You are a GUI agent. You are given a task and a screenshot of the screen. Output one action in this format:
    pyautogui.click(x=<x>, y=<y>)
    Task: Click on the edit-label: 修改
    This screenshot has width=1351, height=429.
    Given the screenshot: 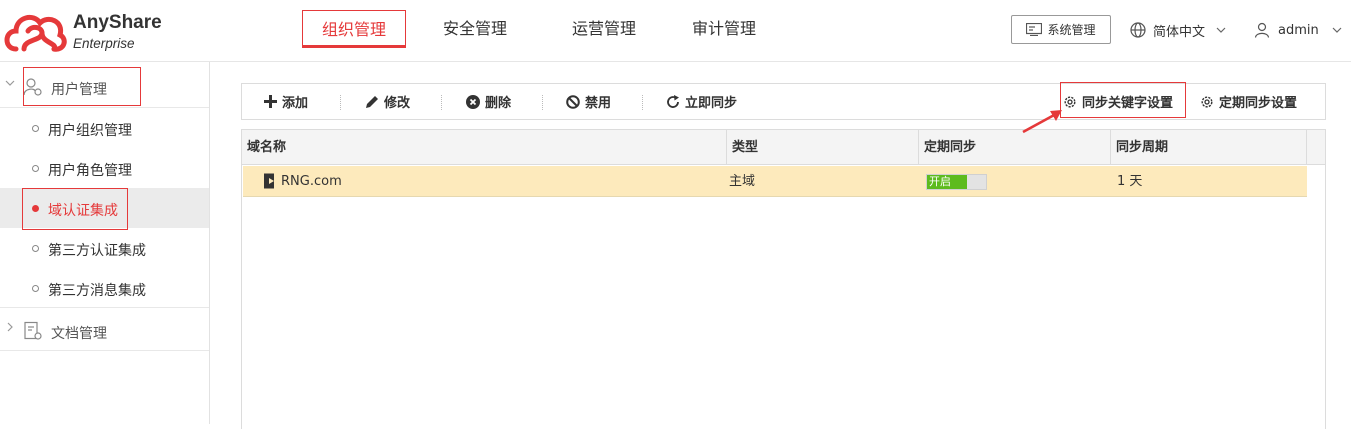 What is the action you would take?
    pyautogui.click(x=397, y=103)
    